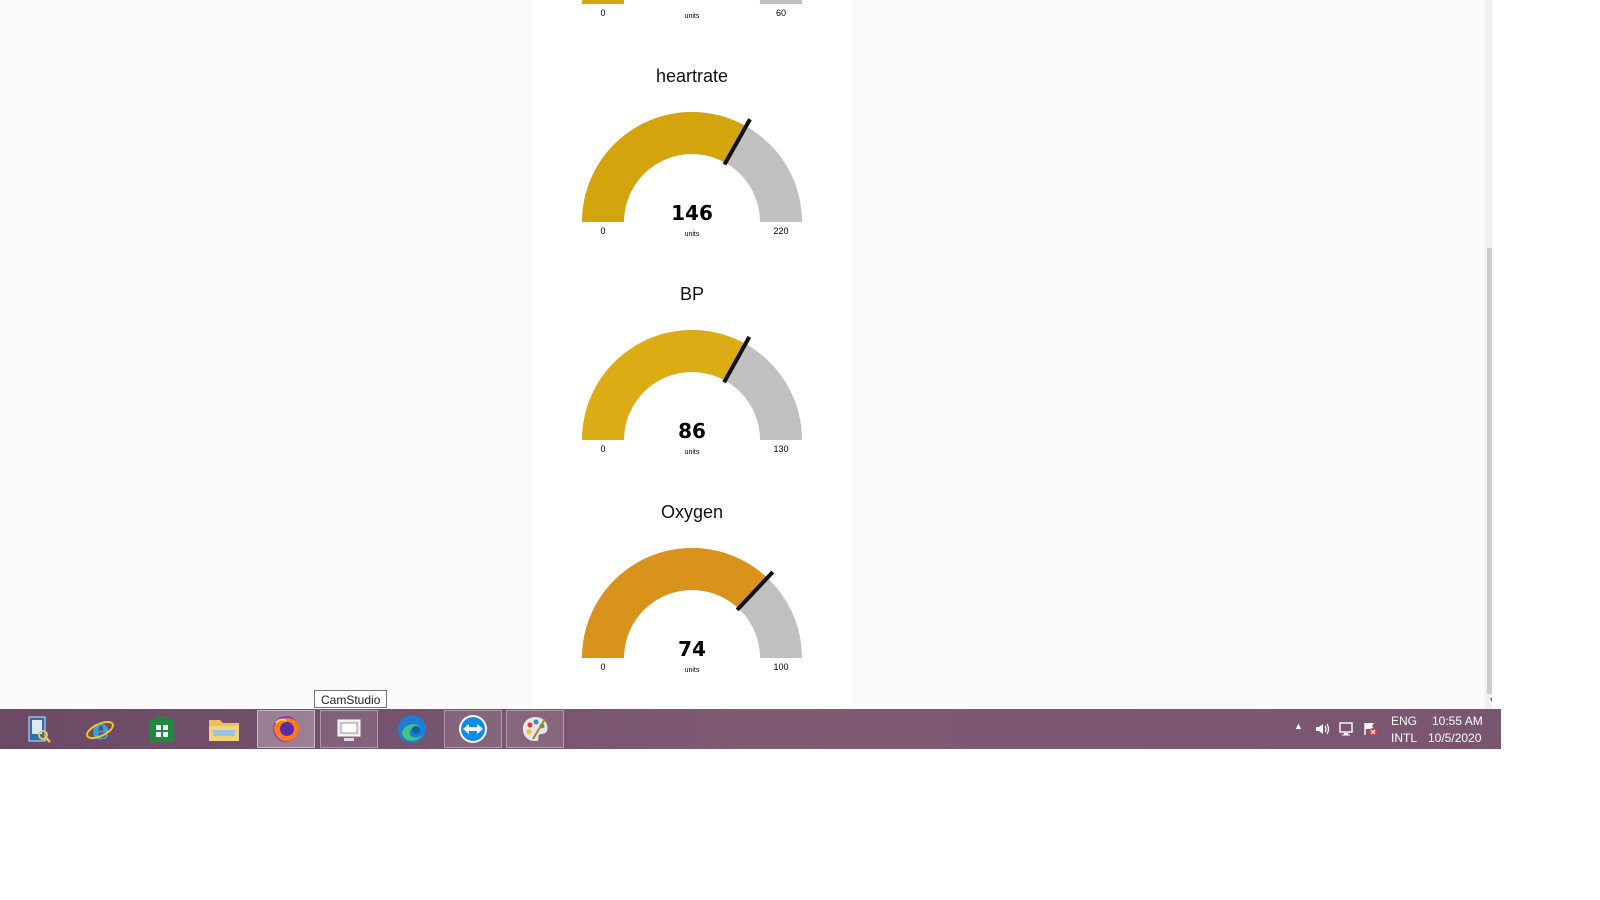 The image size is (1600, 900). I want to click on taskbar-tooltip: CamStudio, so click(351, 699).